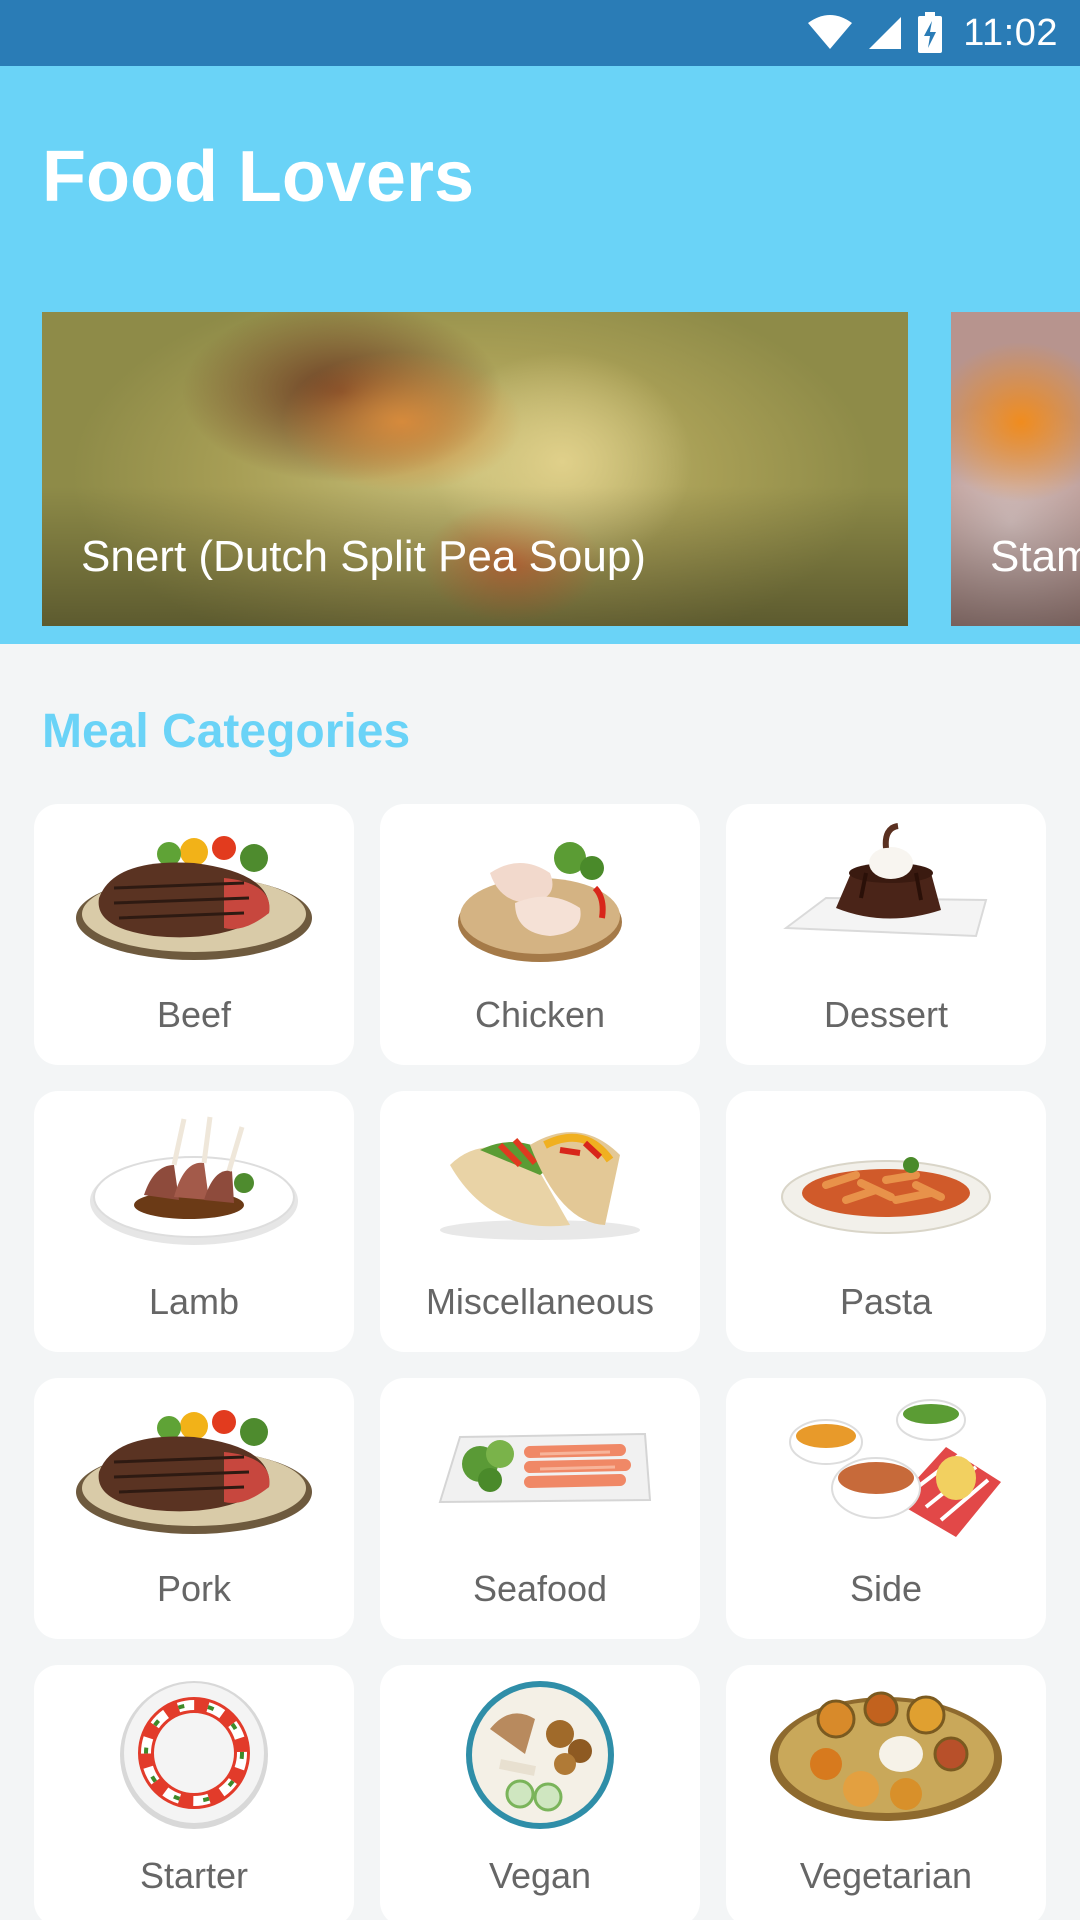 The image size is (1080, 1920). I want to click on category-card-pasta: Pasta, so click(886, 1221).